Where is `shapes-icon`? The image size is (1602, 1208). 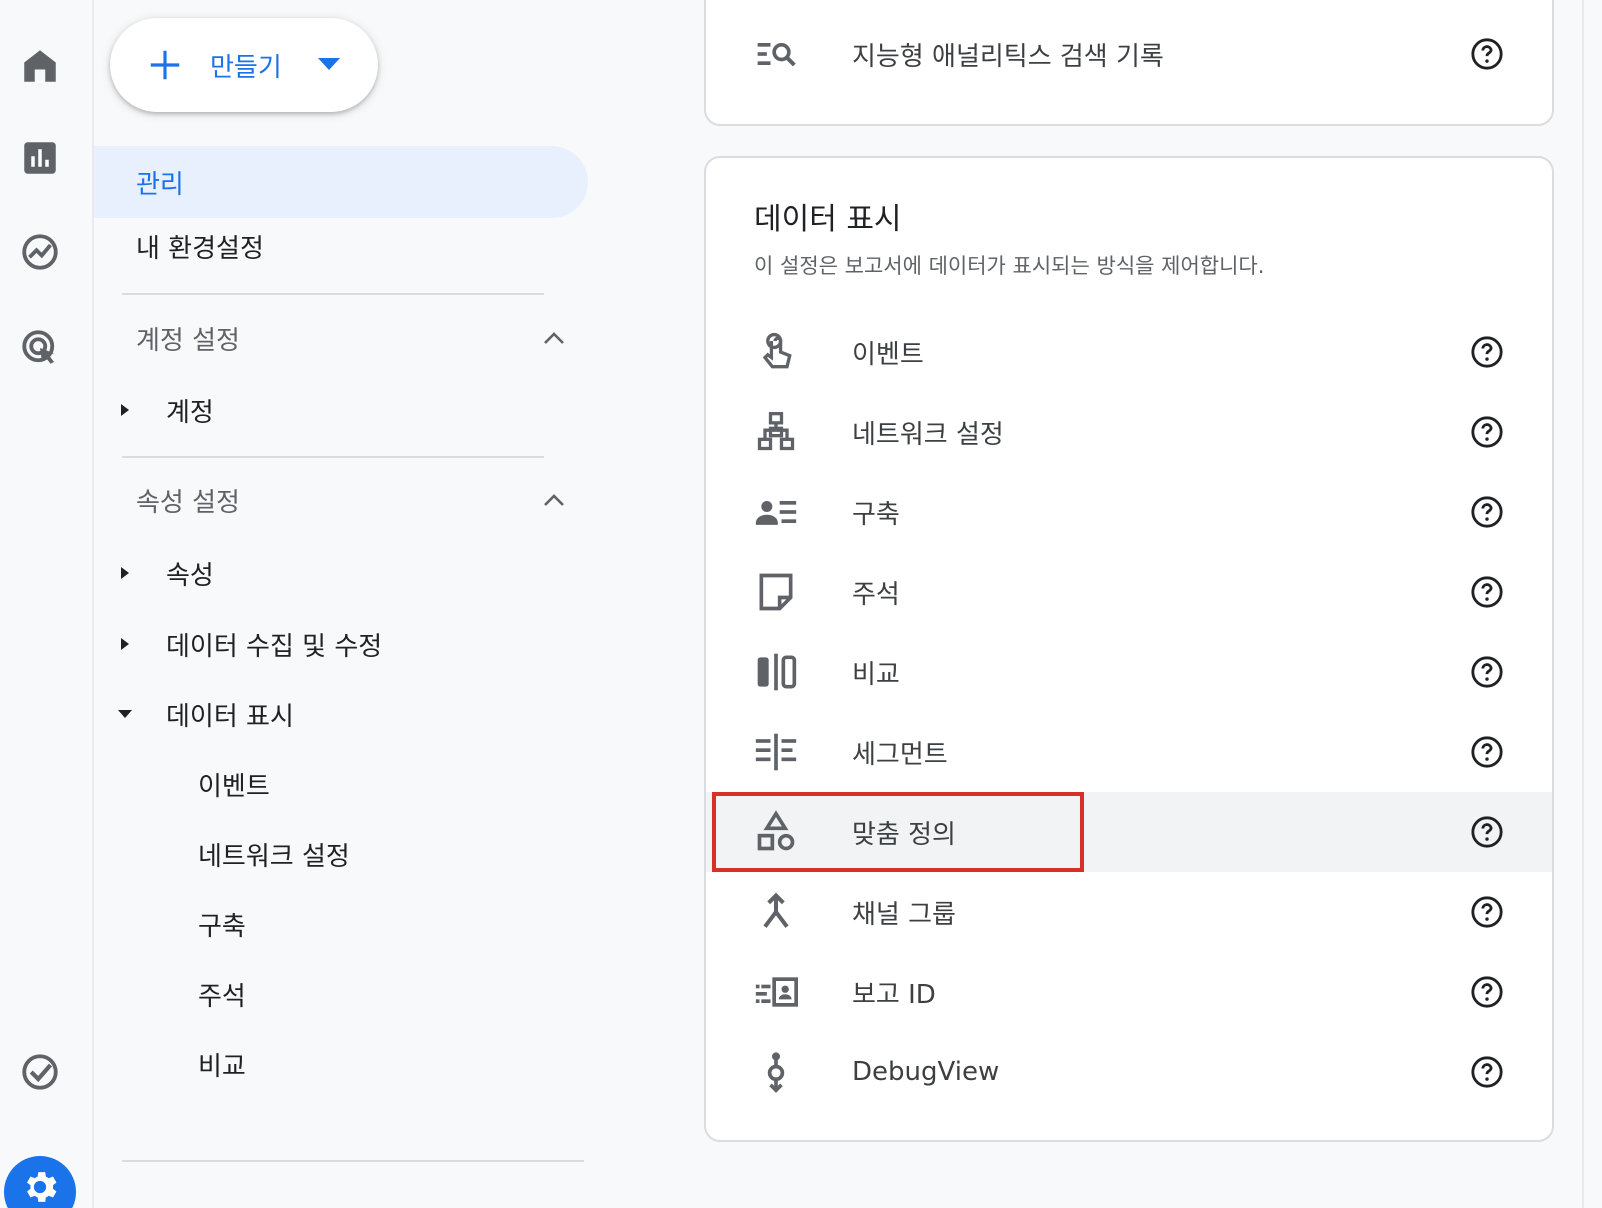 shapes-icon is located at coordinates (776, 832).